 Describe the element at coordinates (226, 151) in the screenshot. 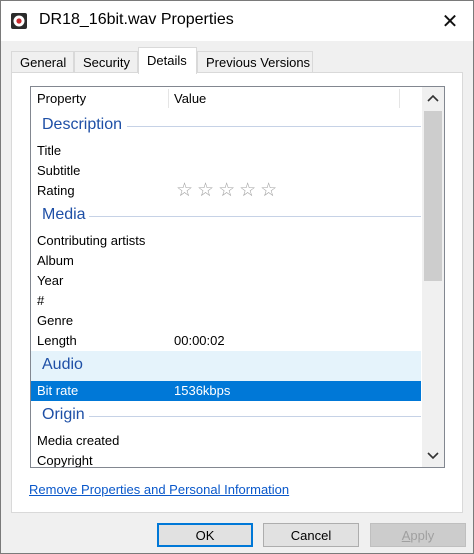

I see `list-item: Title` at that location.